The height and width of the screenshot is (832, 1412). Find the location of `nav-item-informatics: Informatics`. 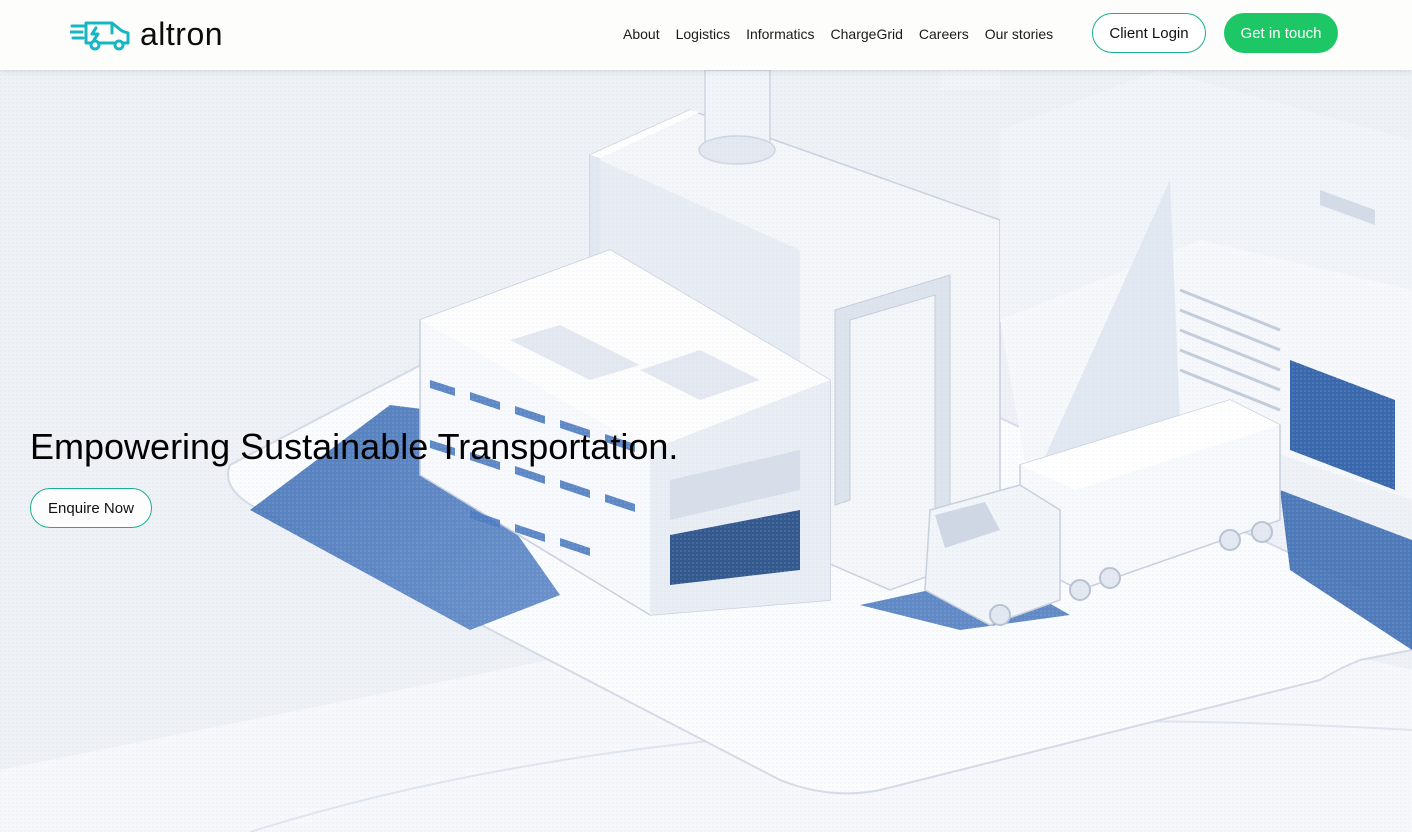

nav-item-informatics: Informatics is located at coordinates (780, 34).